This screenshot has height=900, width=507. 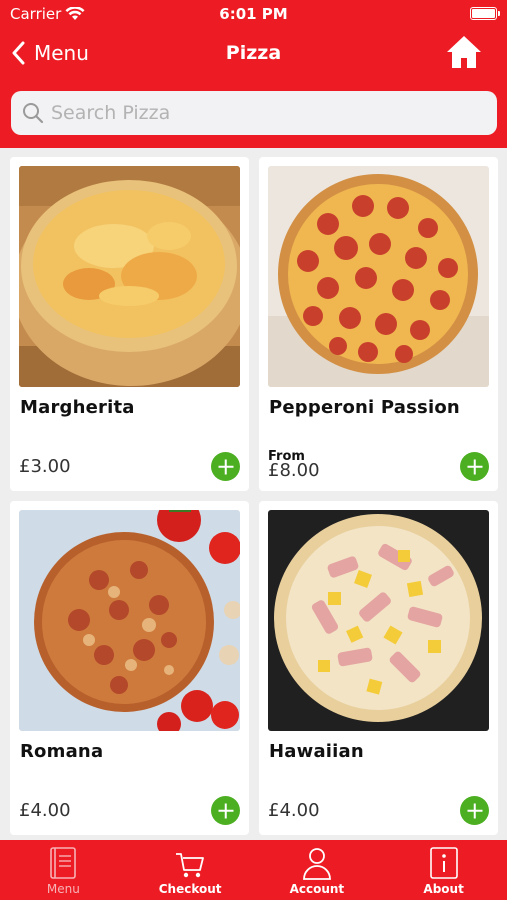 What do you see at coordinates (378, 276) in the screenshot?
I see `pepperoni-pizza-image` at bounding box center [378, 276].